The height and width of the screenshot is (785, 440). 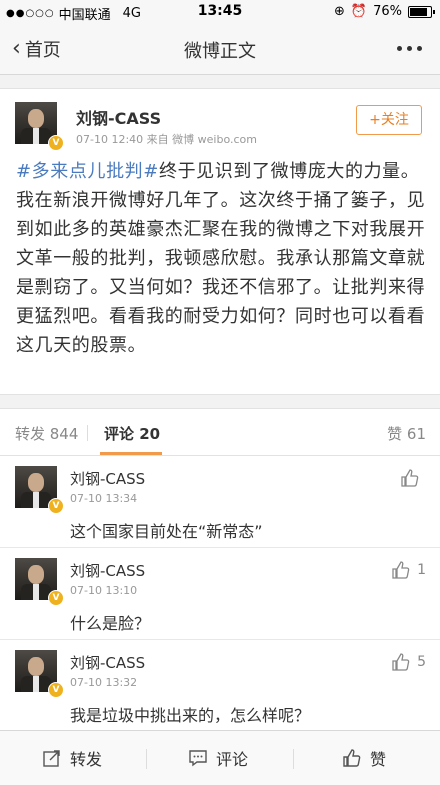 What do you see at coordinates (220, 502) in the screenshot?
I see `comment-item: V 刘钢-CASS 07-10 13:34 这个国家目前处在“新常态”` at bounding box center [220, 502].